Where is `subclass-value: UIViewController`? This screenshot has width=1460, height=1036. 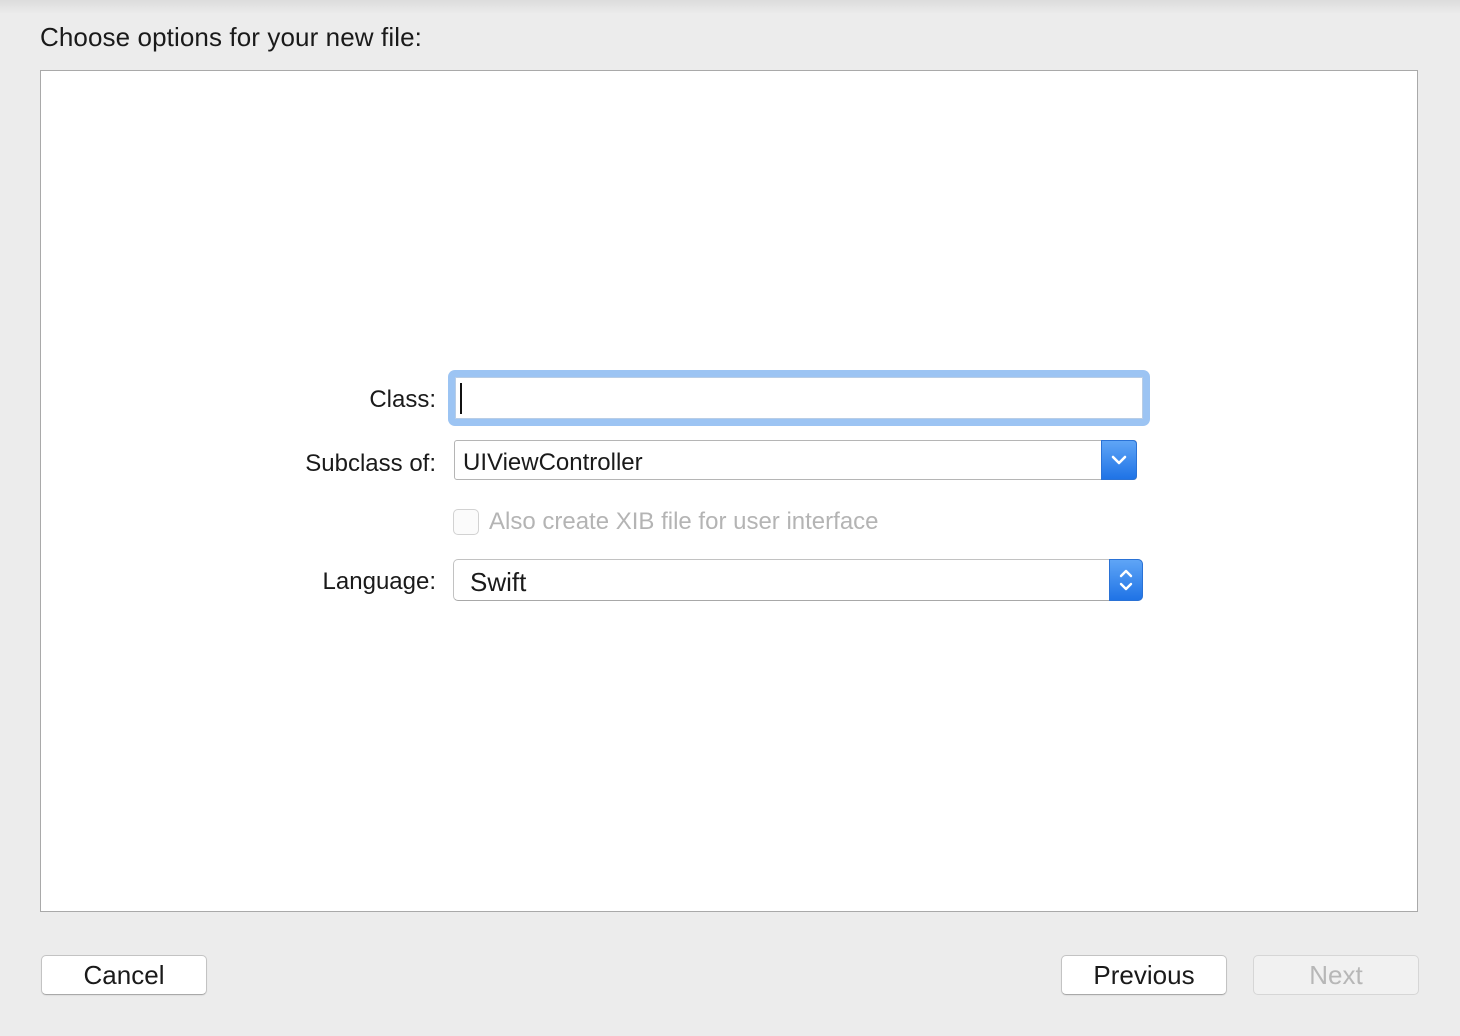 subclass-value: UIViewController is located at coordinates (553, 463).